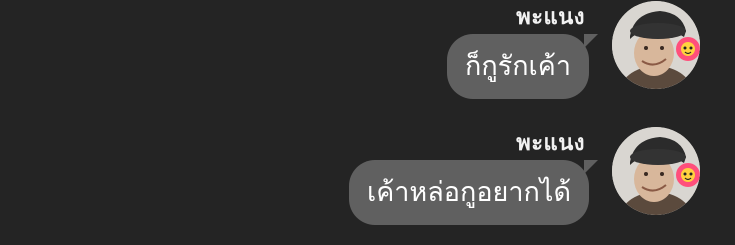 The width and height of the screenshot is (735, 245). Describe the element at coordinates (522, 66) in the screenshot. I see `message-bubble: ก็กูรักเค้า` at that location.